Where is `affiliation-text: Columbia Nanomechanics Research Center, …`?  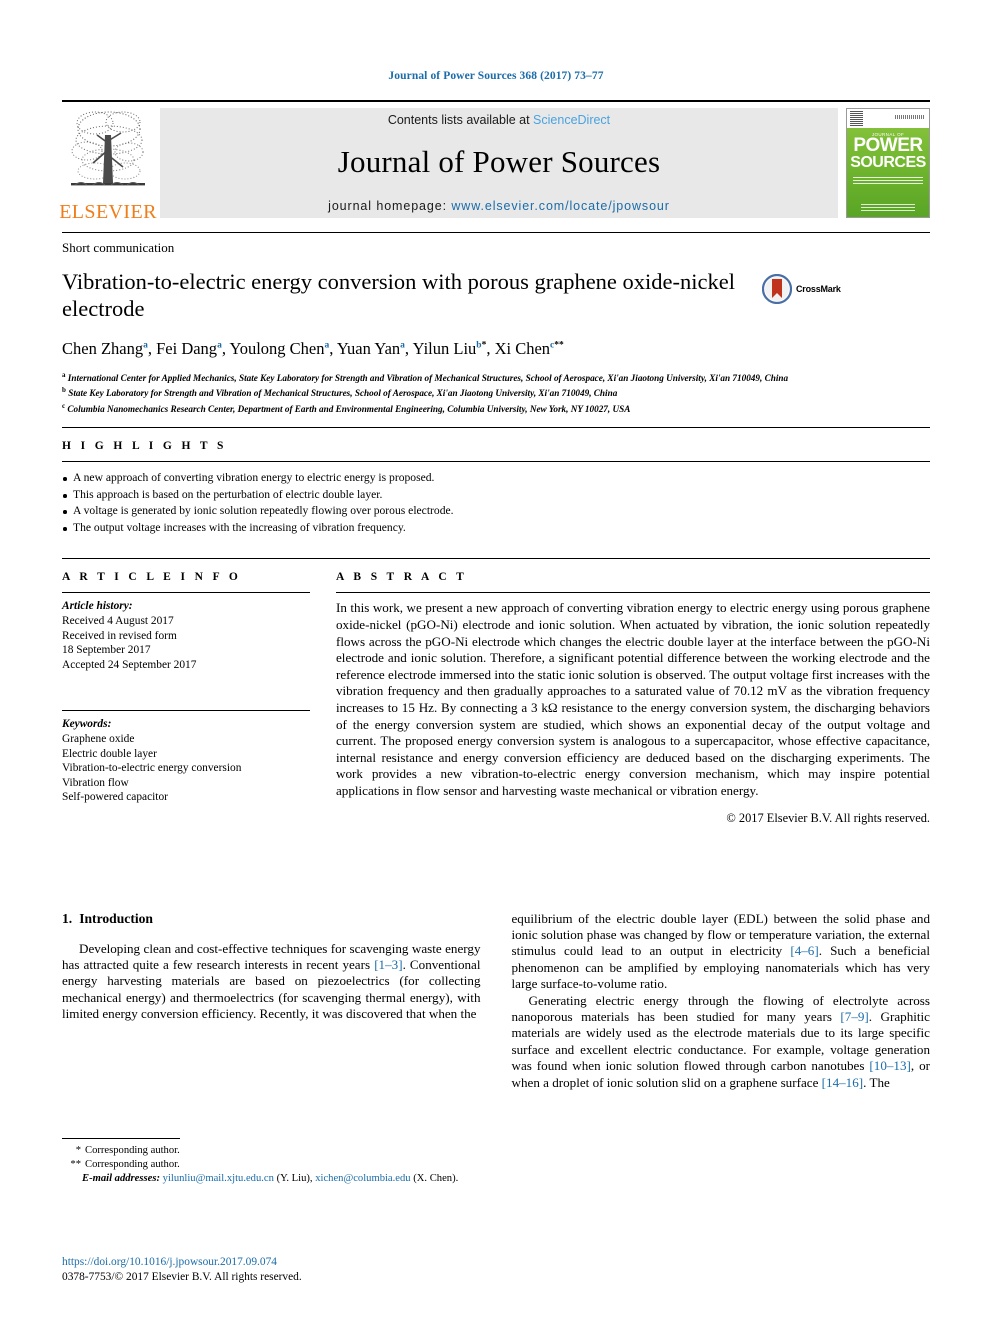 affiliation-text: Columbia Nanomechanics Research Center, … is located at coordinates (349, 409).